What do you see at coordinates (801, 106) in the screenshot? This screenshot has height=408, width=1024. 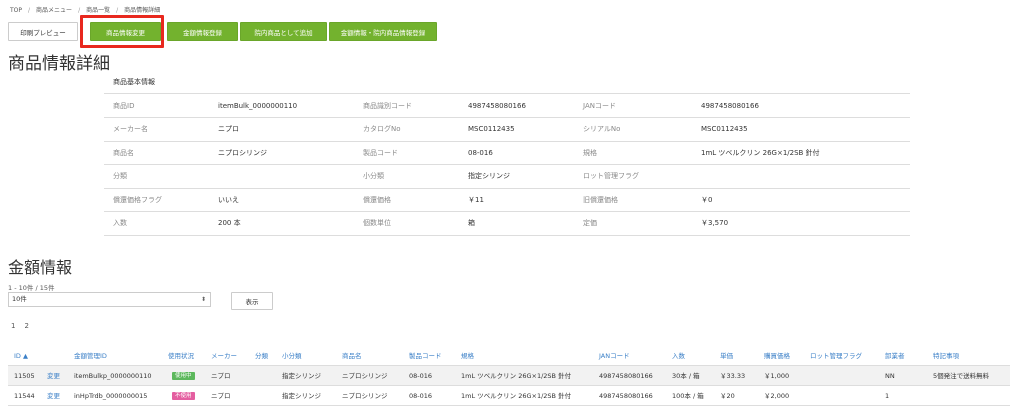 I see `info-value: 4987458080166` at bounding box center [801, 106].